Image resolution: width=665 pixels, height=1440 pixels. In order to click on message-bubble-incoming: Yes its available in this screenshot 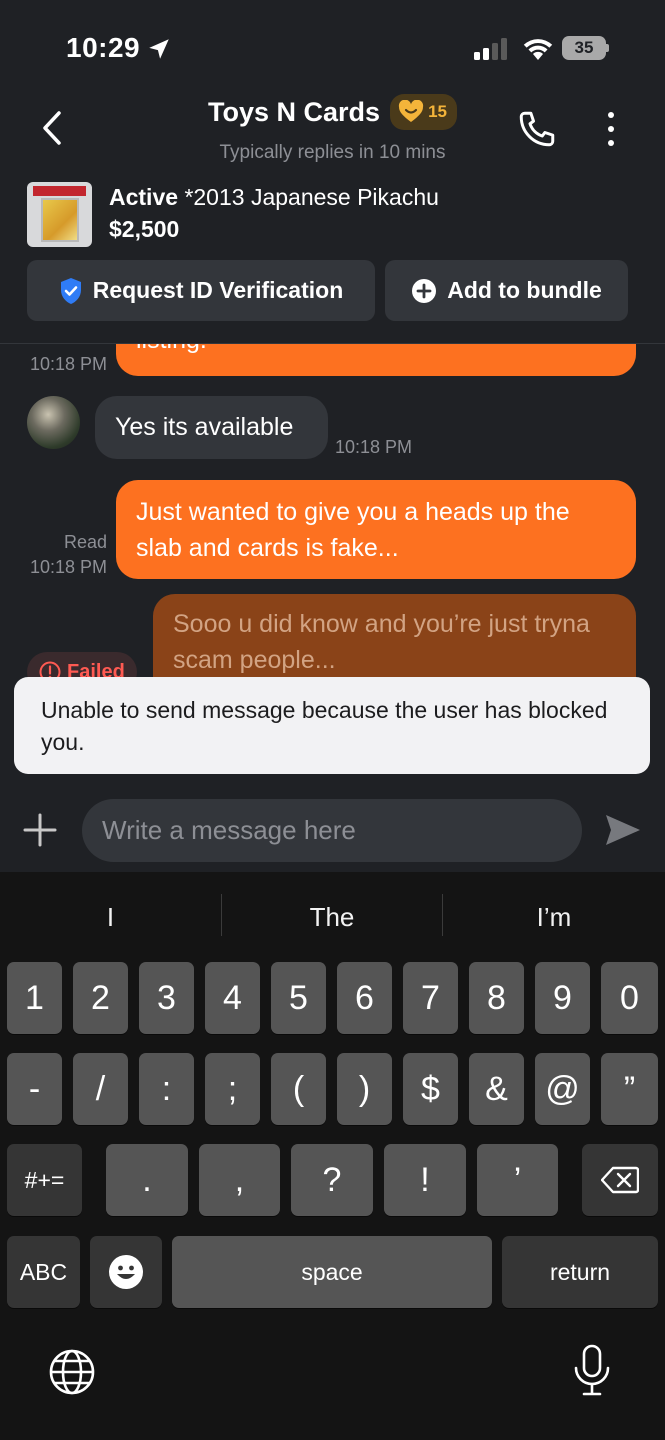, I will do `click(211, 427)`.